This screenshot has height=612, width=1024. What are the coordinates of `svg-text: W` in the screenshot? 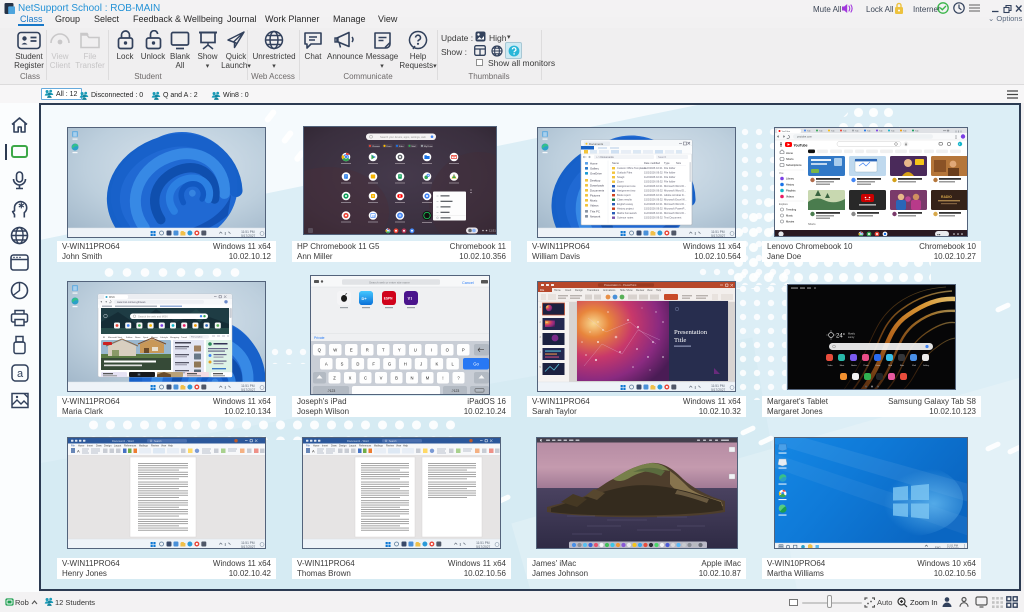 It's located at (335, 349).